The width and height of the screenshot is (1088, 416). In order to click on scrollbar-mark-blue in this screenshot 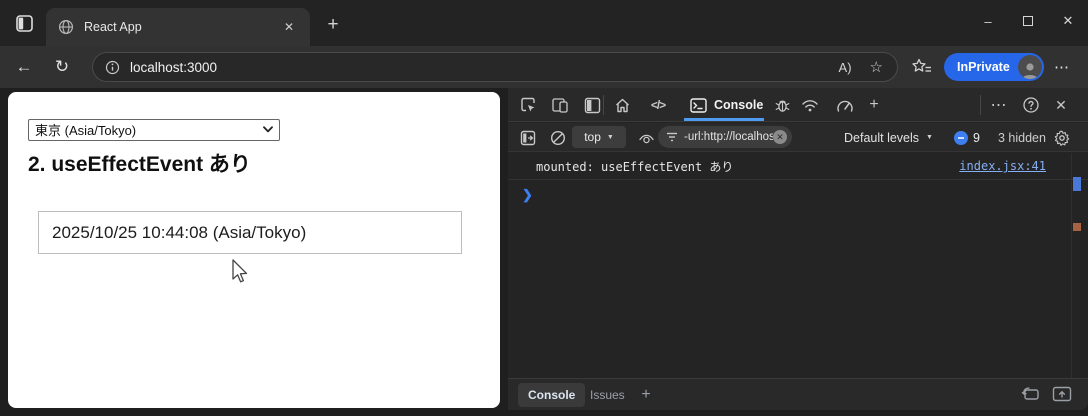, I will do `click(1077, 184)`.